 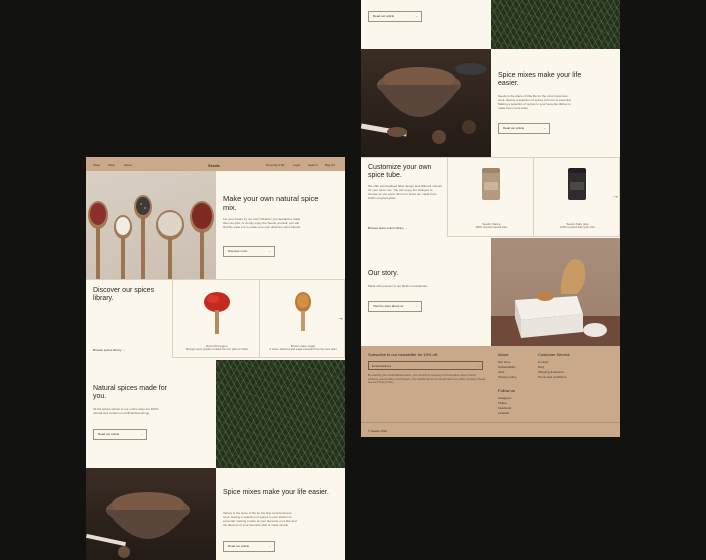 I want to click on story-button: Visit the story about us →, so click(x=395, y=306).